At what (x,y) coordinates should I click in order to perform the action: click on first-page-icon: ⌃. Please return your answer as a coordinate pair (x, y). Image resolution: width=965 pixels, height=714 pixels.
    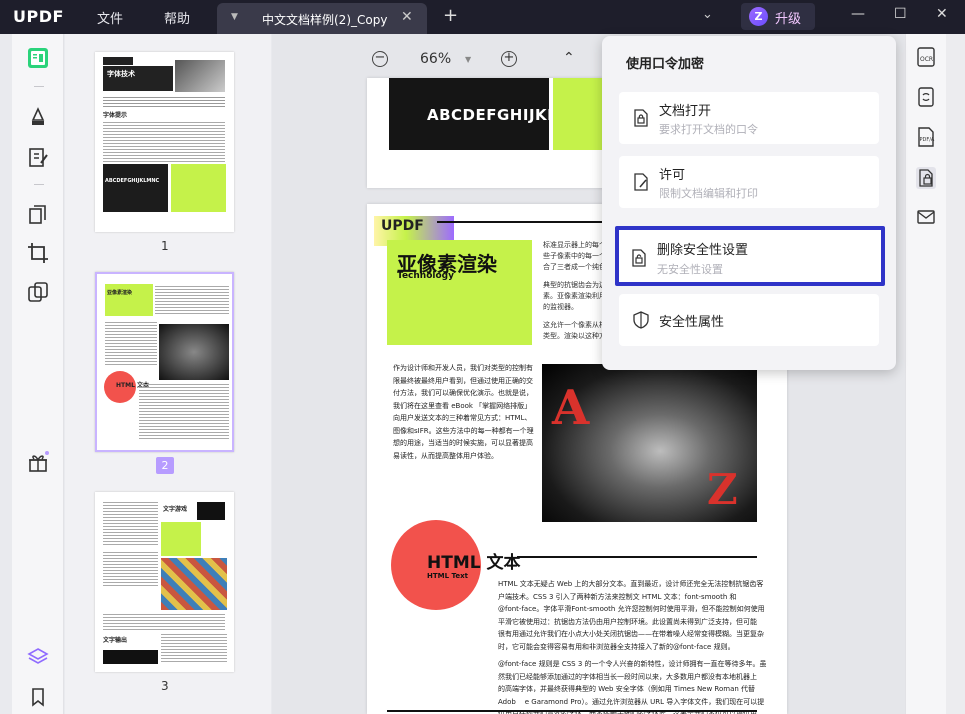
    Looking at the image, I should click on (569, 58).